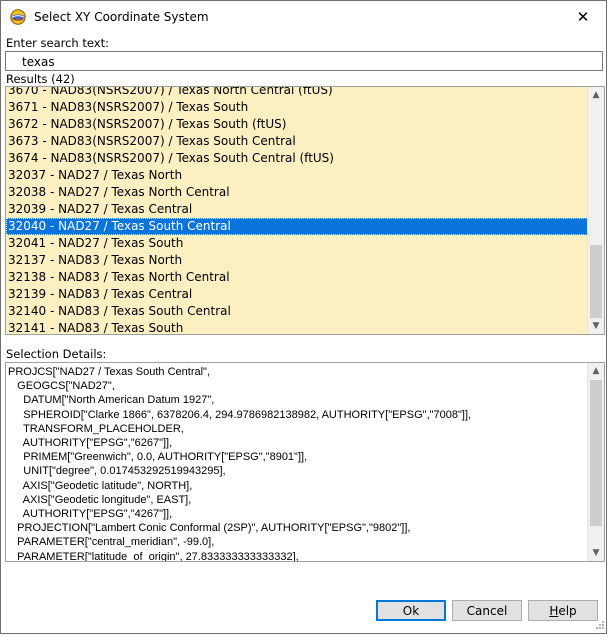 Image resolution: width=609 pixels, height=636 pixels. What do you see at coordinates (121, 17) in the screenshot?
I see `dialog-title: Select XY Coordinate System` at bounding box center [121, 17].